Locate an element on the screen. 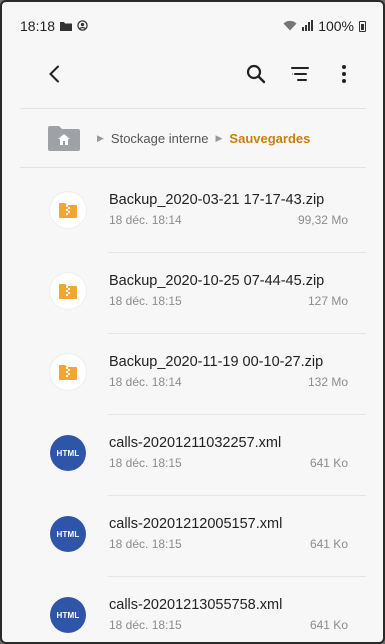 Image resolution: width=385 pixels, height=644 pixels. file-size: 99,32 Mo is located at coordinates (322, 220).